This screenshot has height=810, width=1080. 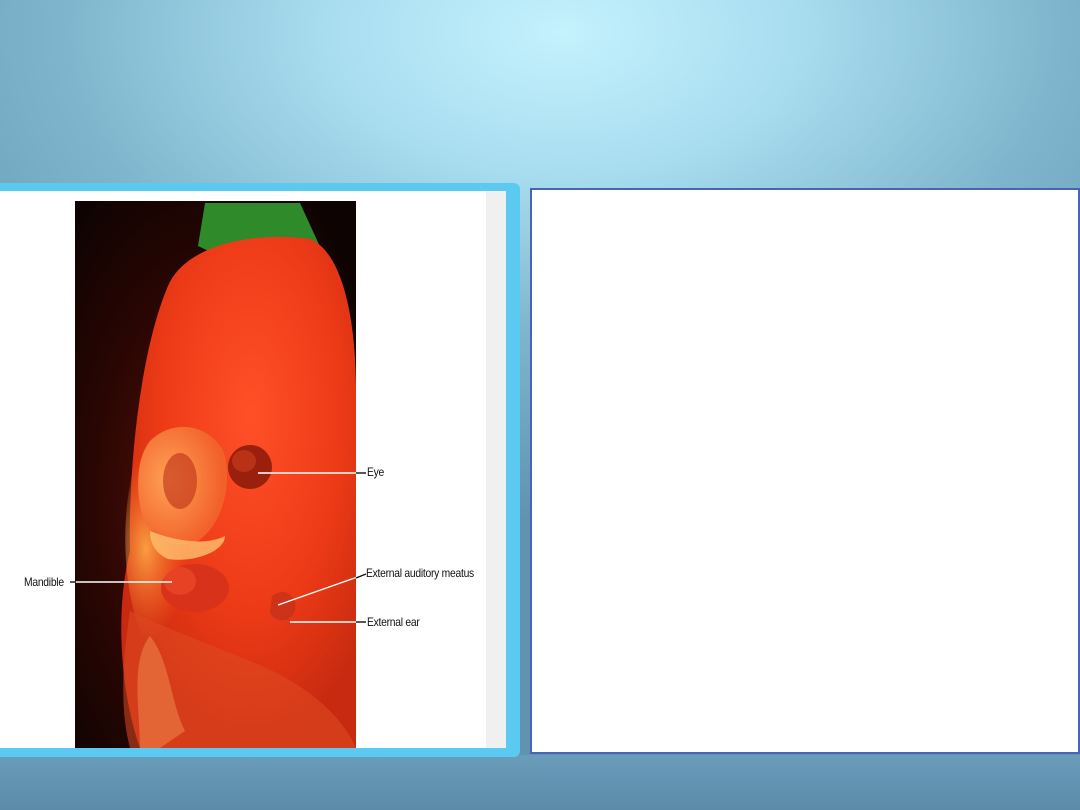 I want to click on meatus-pointer-tail, so click(x=361, y=576).